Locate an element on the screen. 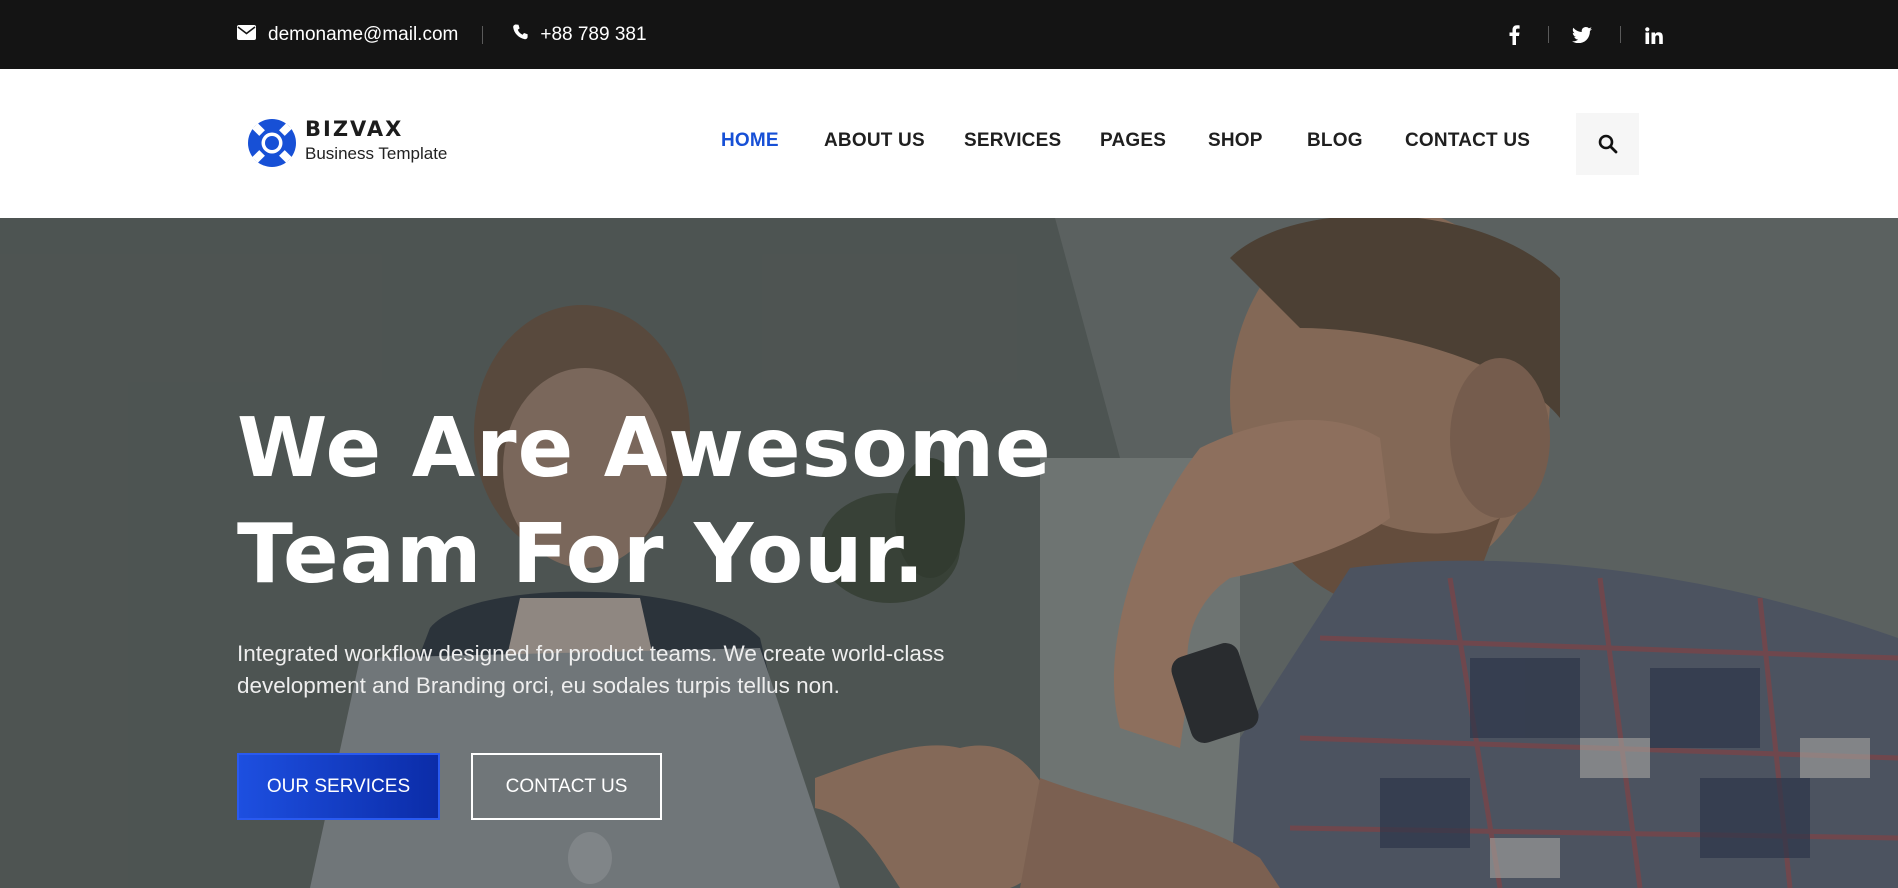 The height and width of the screenshot is (888, 1898). linkedin-icon is located at coordinates (1654, 35).